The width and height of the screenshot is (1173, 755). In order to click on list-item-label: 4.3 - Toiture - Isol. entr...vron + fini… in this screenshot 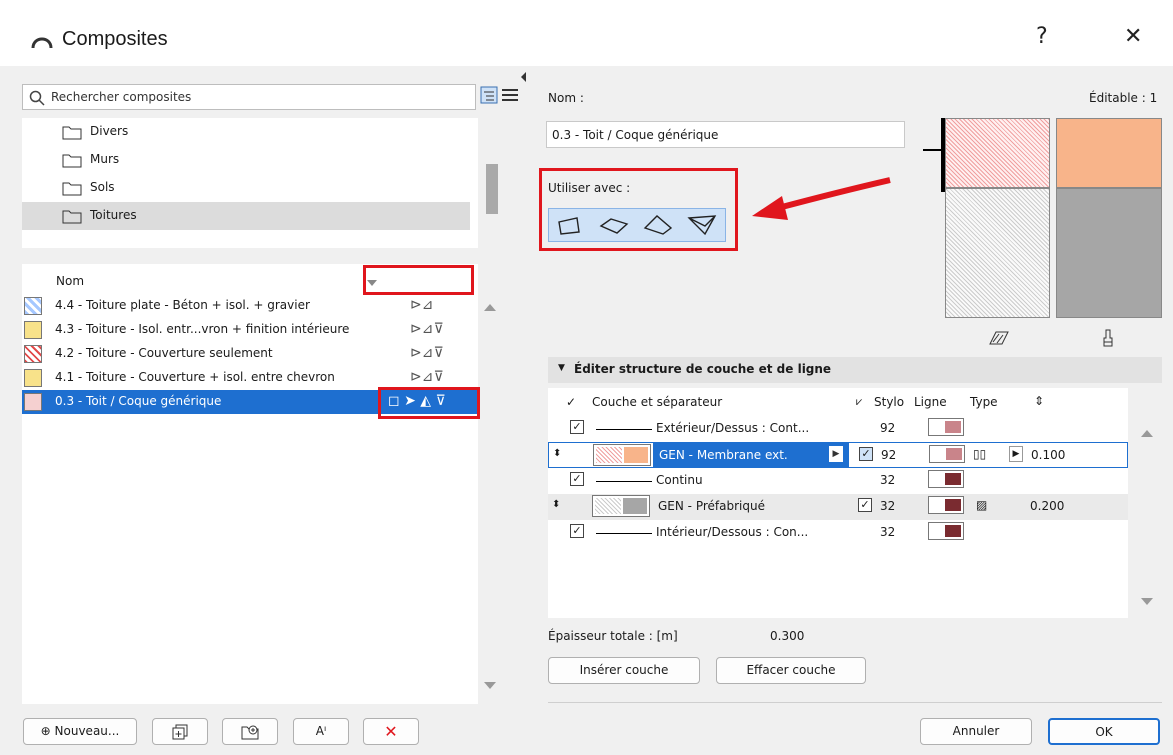, I will do `click(202, 329)`.